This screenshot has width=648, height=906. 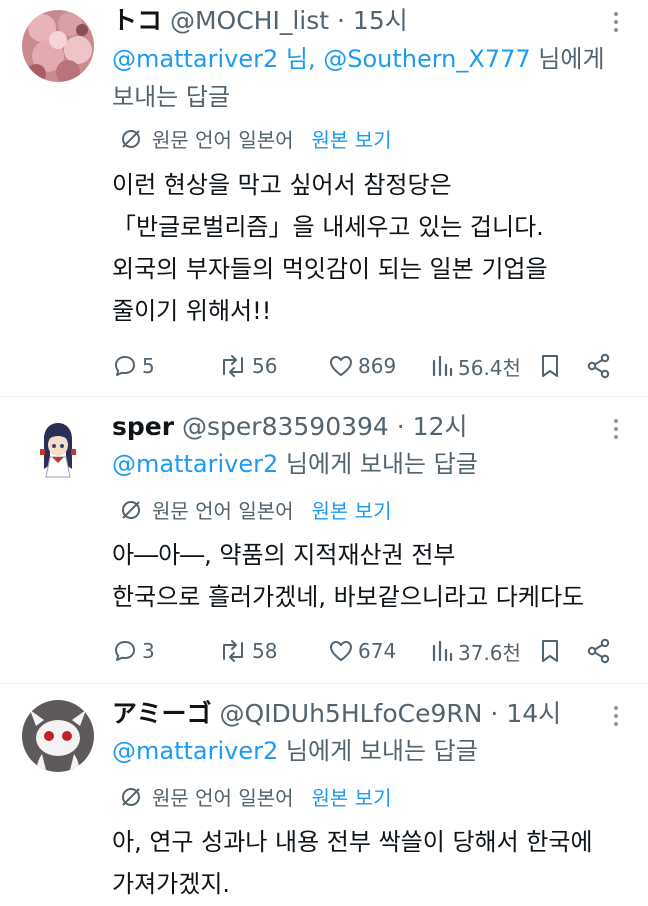 I want to click on tweet-text-line: 이런 현상을 막고 싶어서 참정당은, so click(x=282, y=185).